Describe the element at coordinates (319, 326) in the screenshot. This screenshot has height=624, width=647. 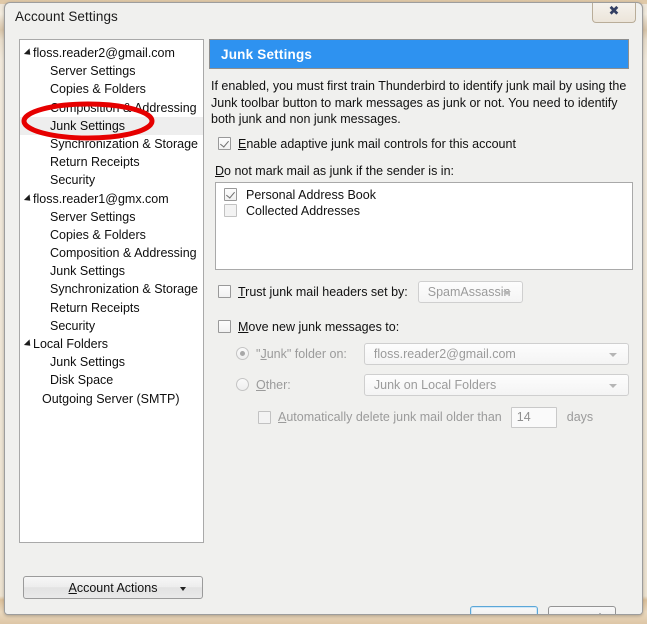
I see `move-junk-label: Move new junk messages to:` at that location.